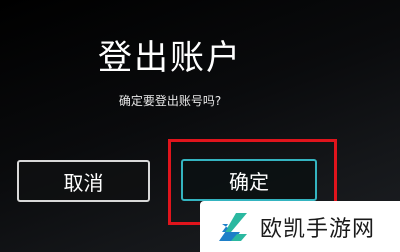 The image size is (400, 252). What do you see at coordinates (170, 58) in the screenshot?
I see `dialog-title: 登出账户` at bounding box center [170, 58].